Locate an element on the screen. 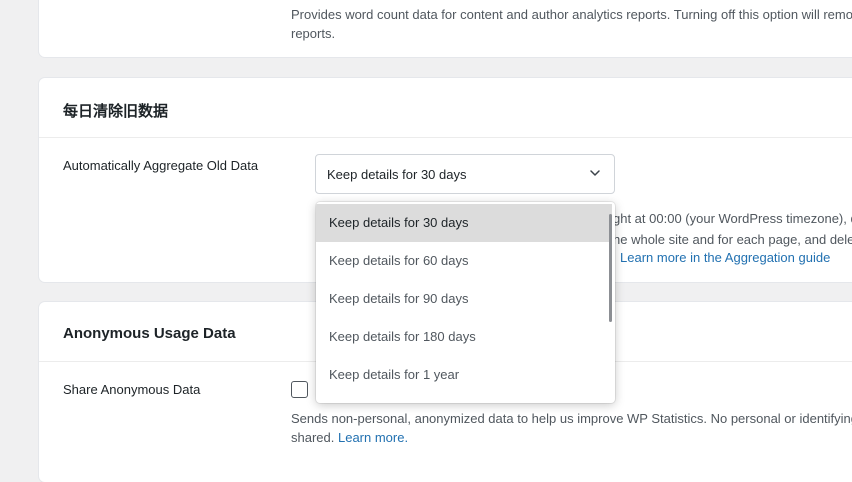 Image resolution: width=852 pixels, height=482 pixels. dropdown-option-1-year: Keep details for 1 year is located at coordinates (464, 375).